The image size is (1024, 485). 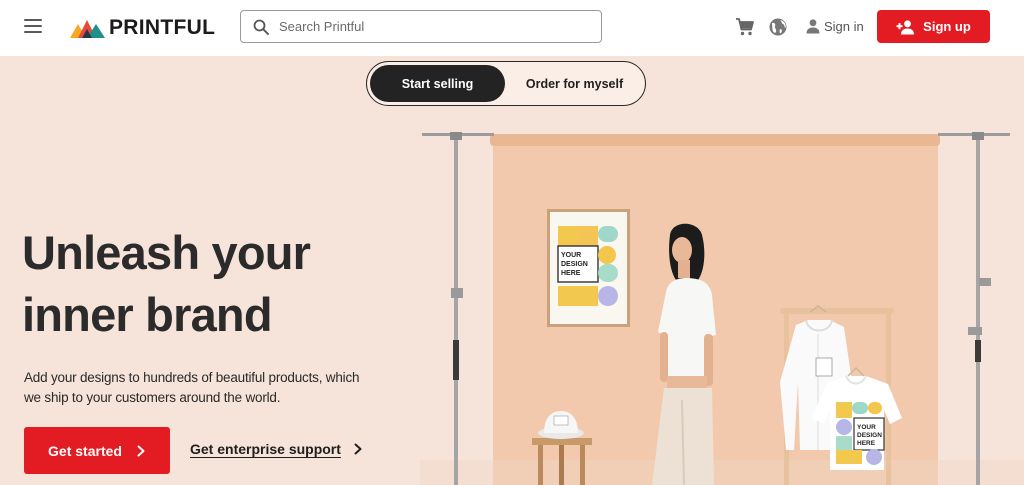 What do you see at coordinates (947, 26) in the screenshot?
I see `sign-up-label: Sign up` at bounding box center [947, 26].